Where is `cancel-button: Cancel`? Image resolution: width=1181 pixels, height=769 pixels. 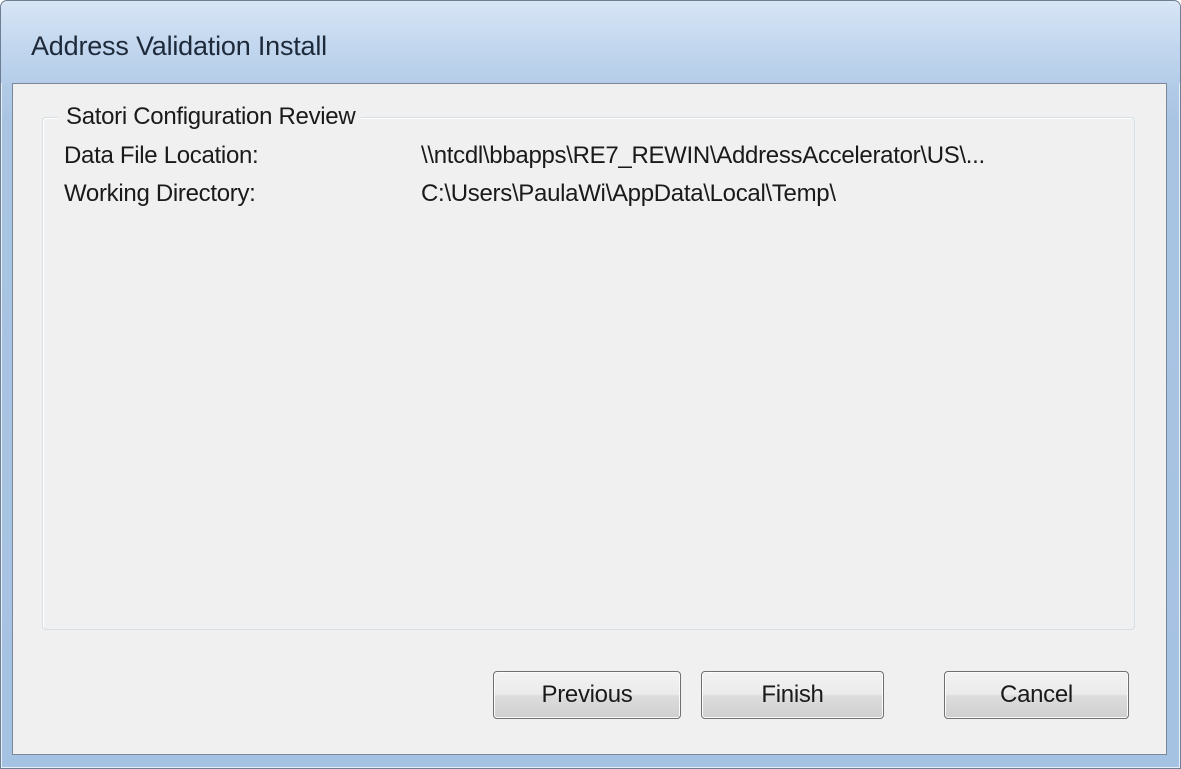 cancel-button: Cancel is located at coordinates (1036, 695).